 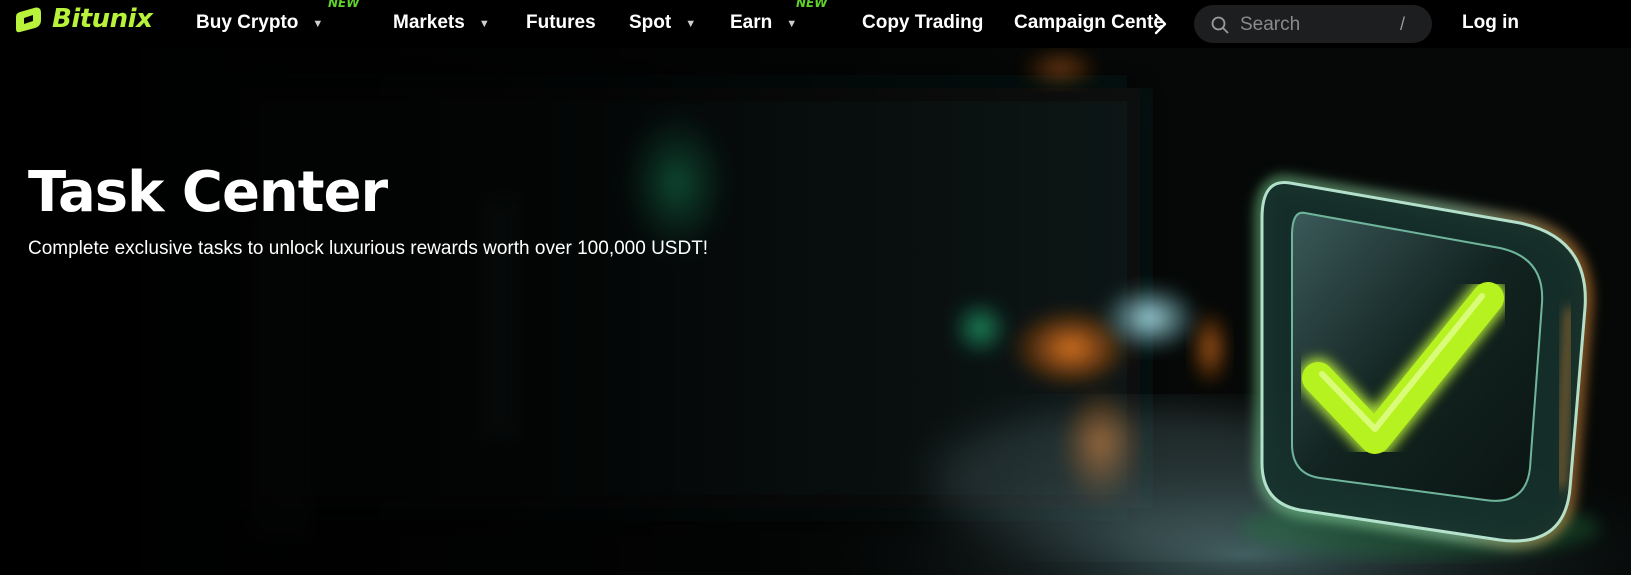 I want to click on nav-spot: Spot ▼, so click(x=662, y=23).